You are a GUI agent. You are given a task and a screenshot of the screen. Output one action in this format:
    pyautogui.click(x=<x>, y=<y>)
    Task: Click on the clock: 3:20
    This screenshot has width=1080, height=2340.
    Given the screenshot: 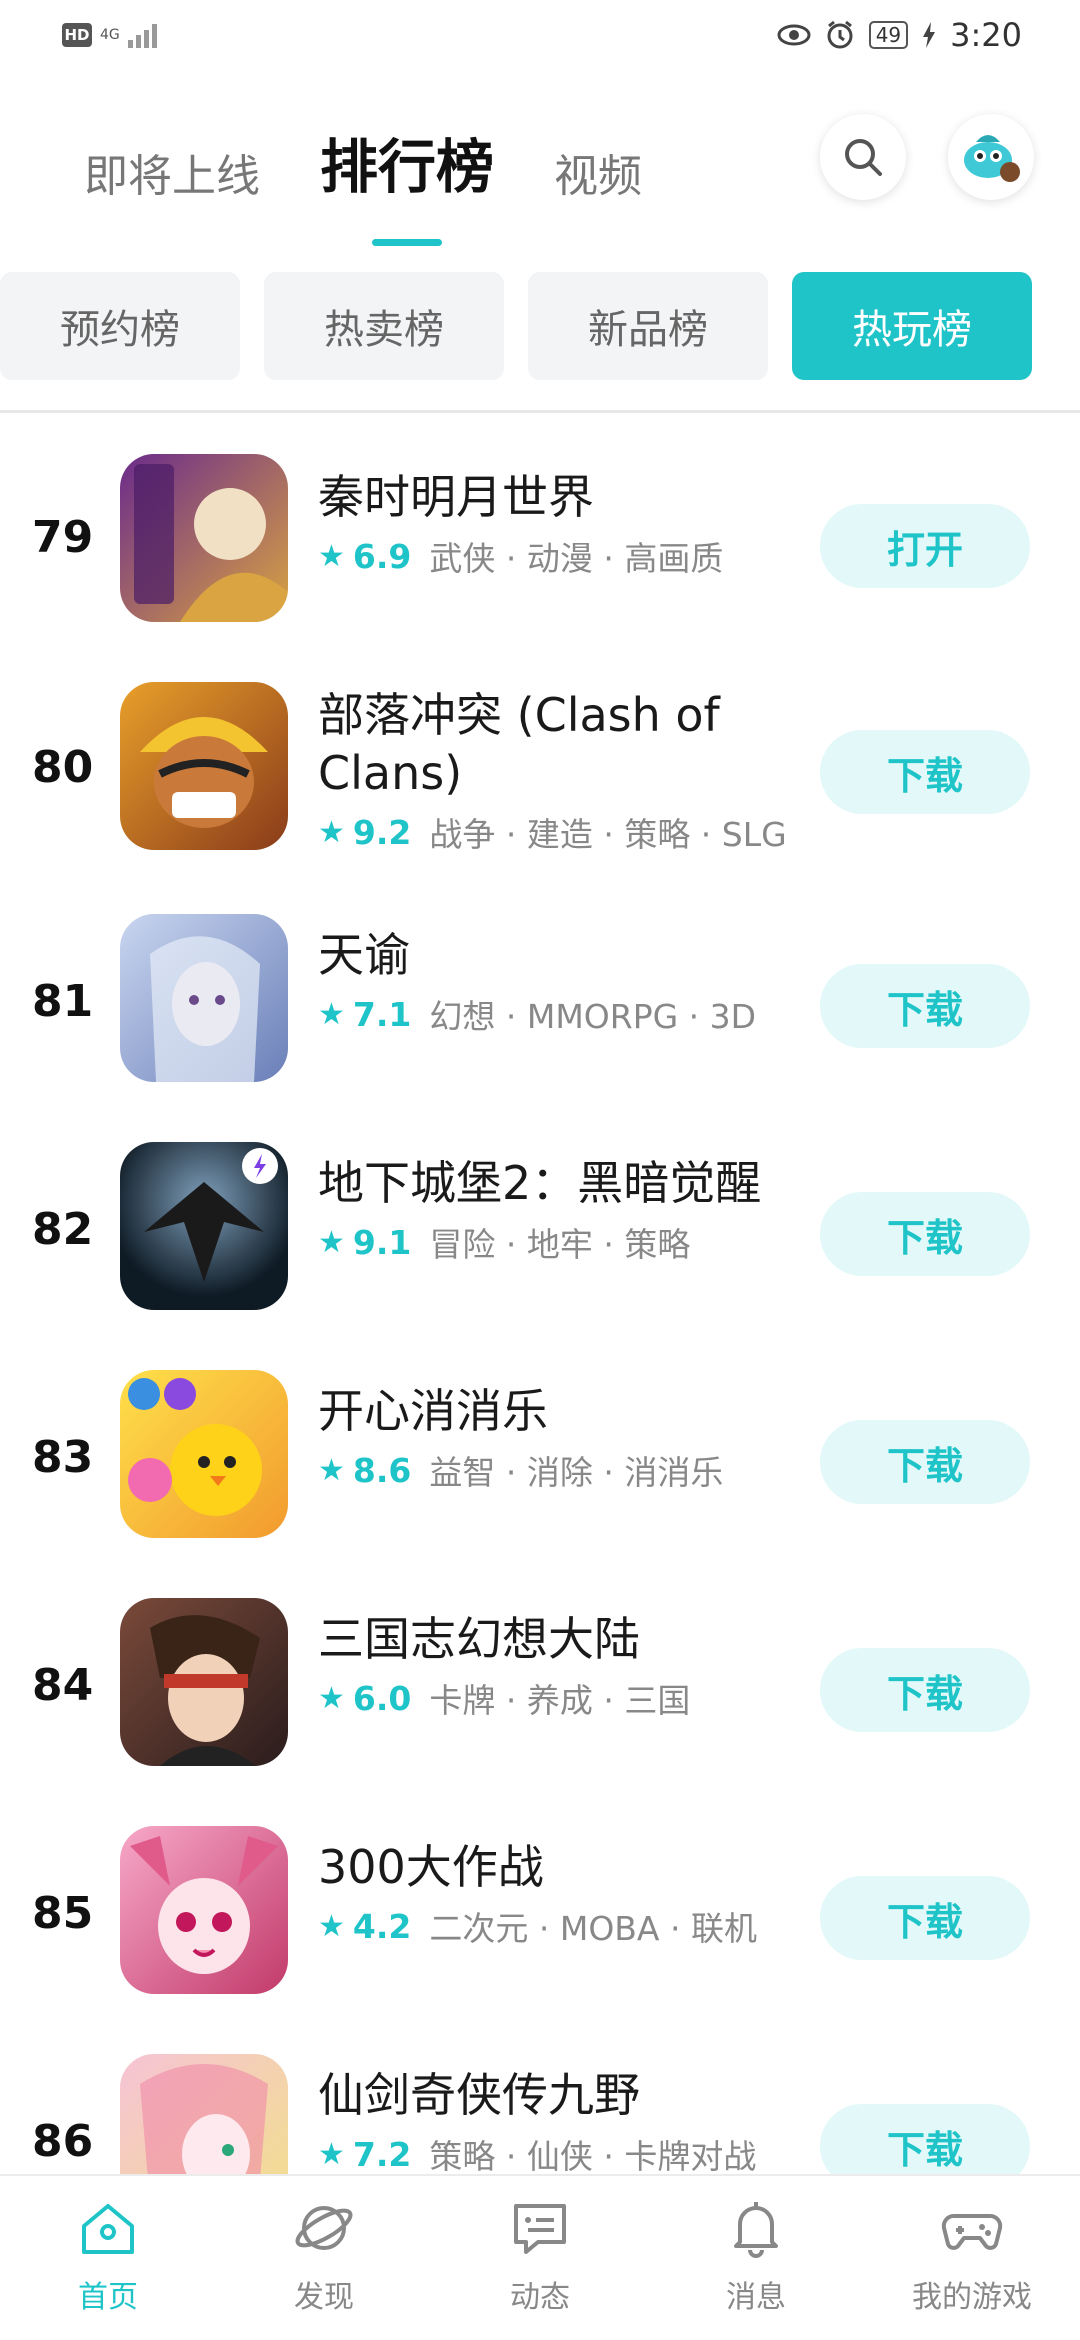 What is the action you would take?
    pyautogui.click(x=986, y=35)
    